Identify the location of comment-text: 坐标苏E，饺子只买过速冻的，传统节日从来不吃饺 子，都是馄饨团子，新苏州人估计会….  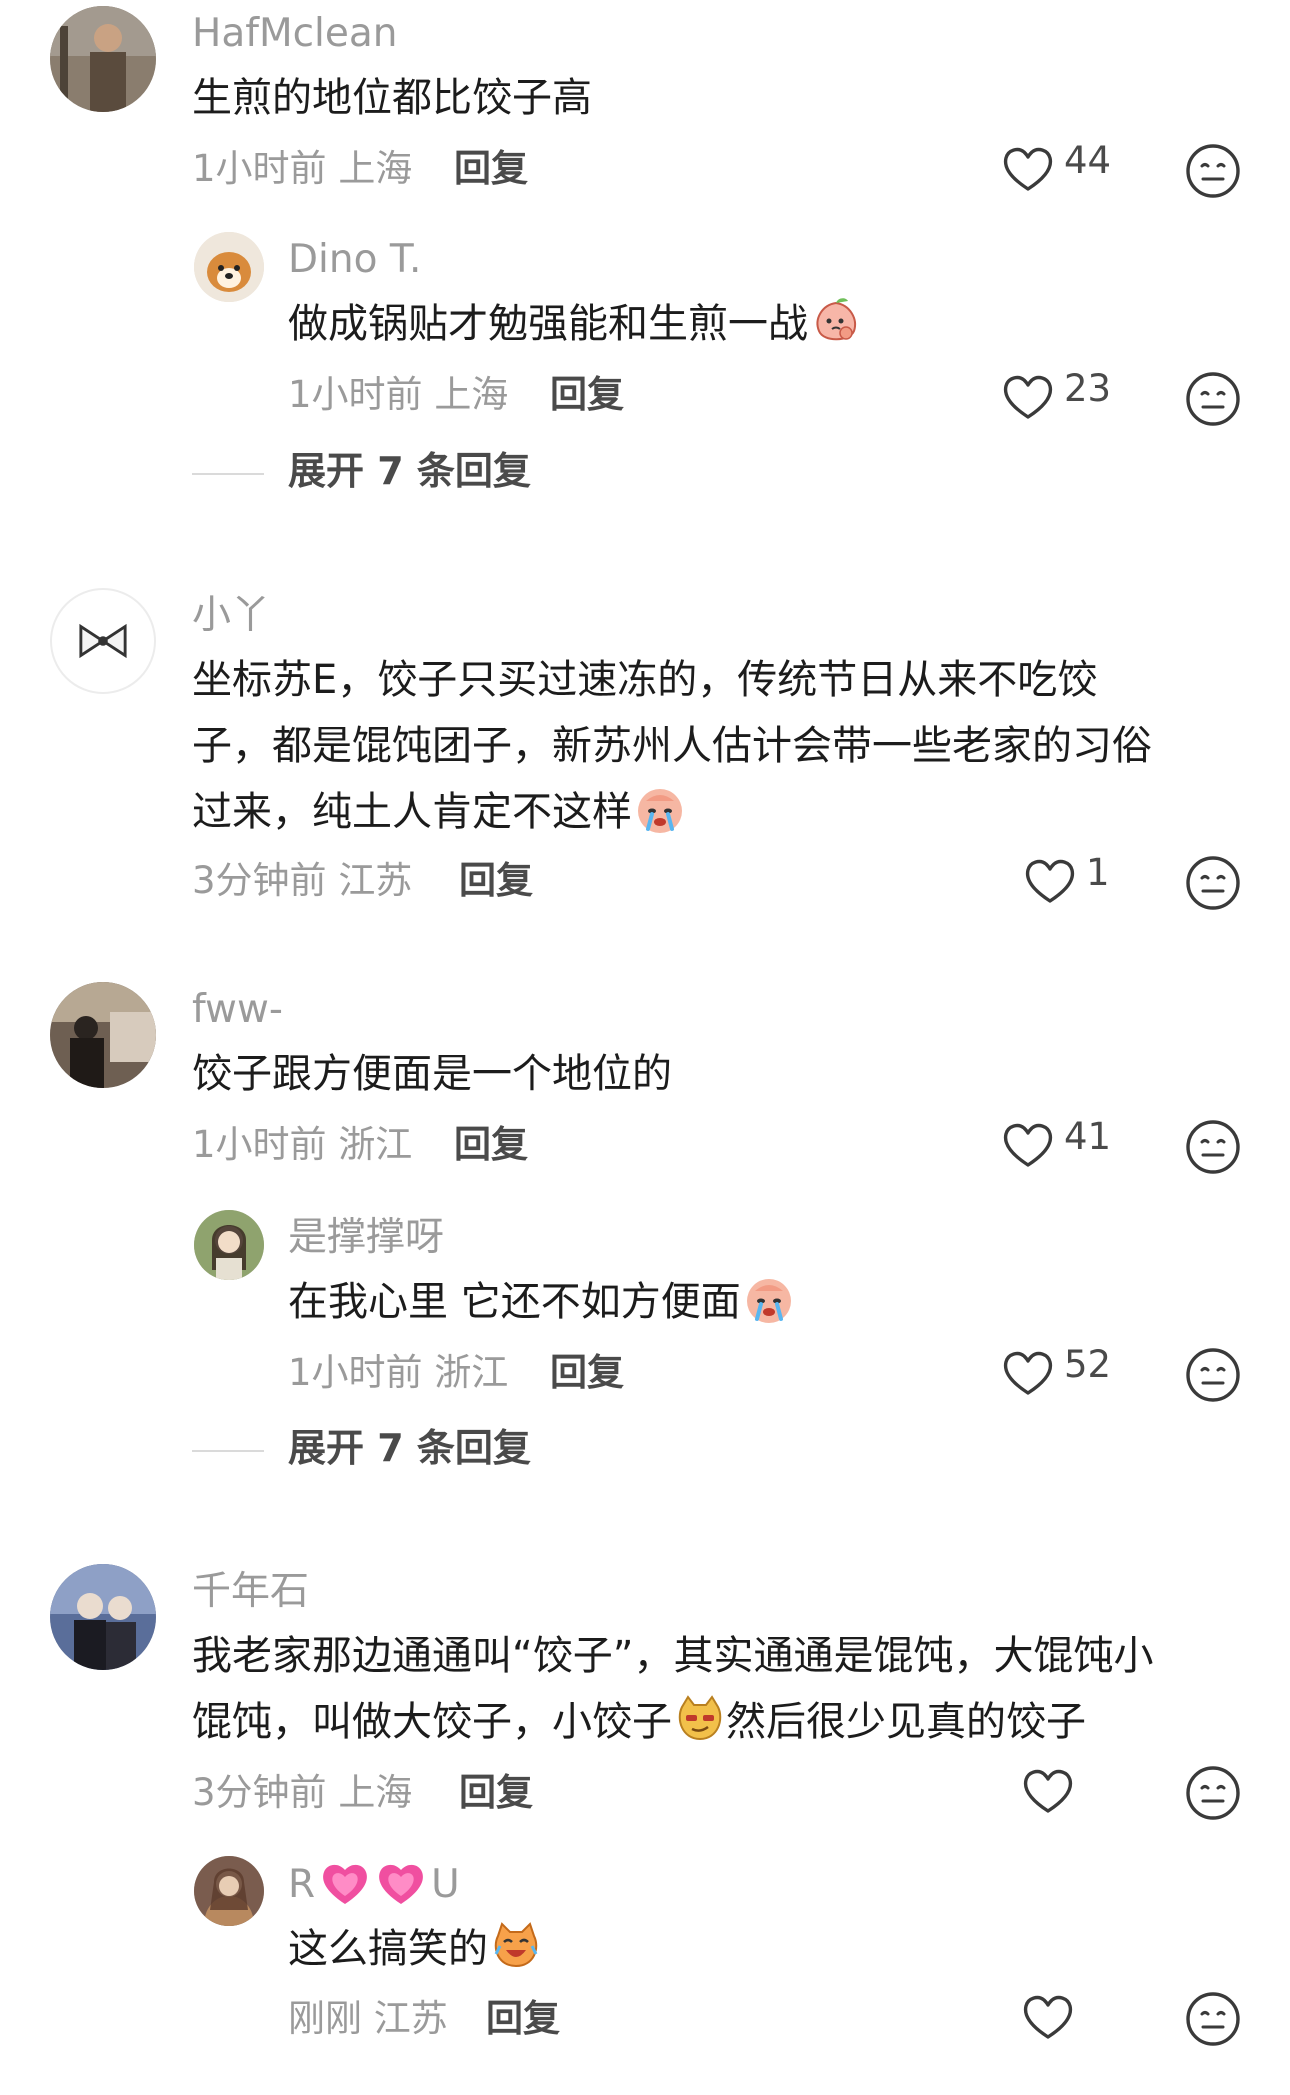
(672, 746).